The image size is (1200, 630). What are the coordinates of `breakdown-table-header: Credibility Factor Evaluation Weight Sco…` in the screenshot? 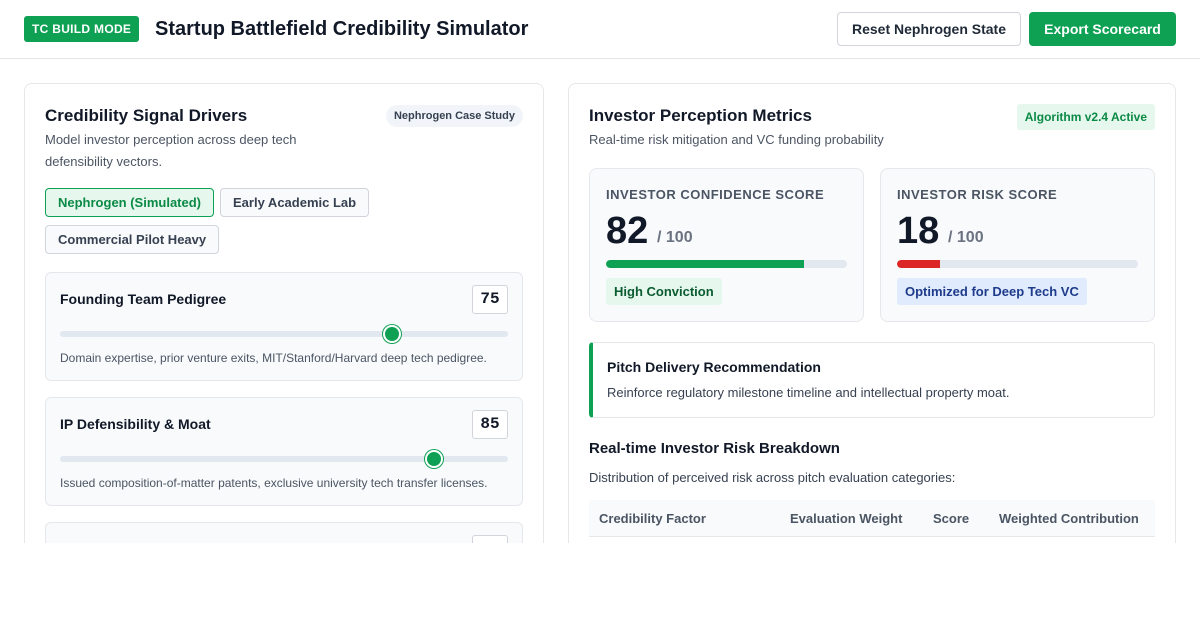 It's located at (872, 518).